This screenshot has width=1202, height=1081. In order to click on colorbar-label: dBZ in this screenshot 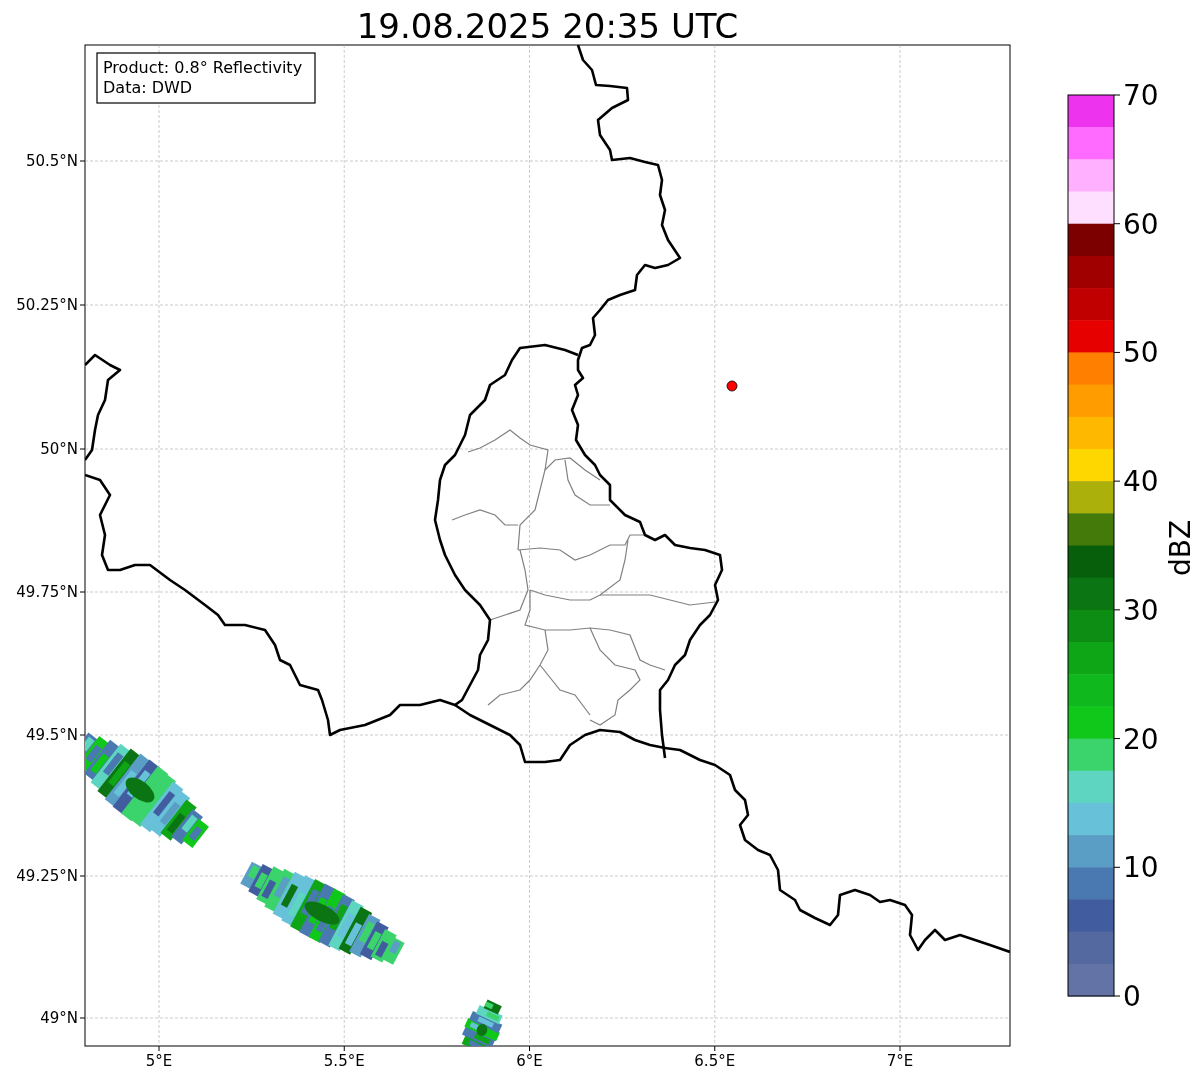, I will do `click(1180, 548)`.